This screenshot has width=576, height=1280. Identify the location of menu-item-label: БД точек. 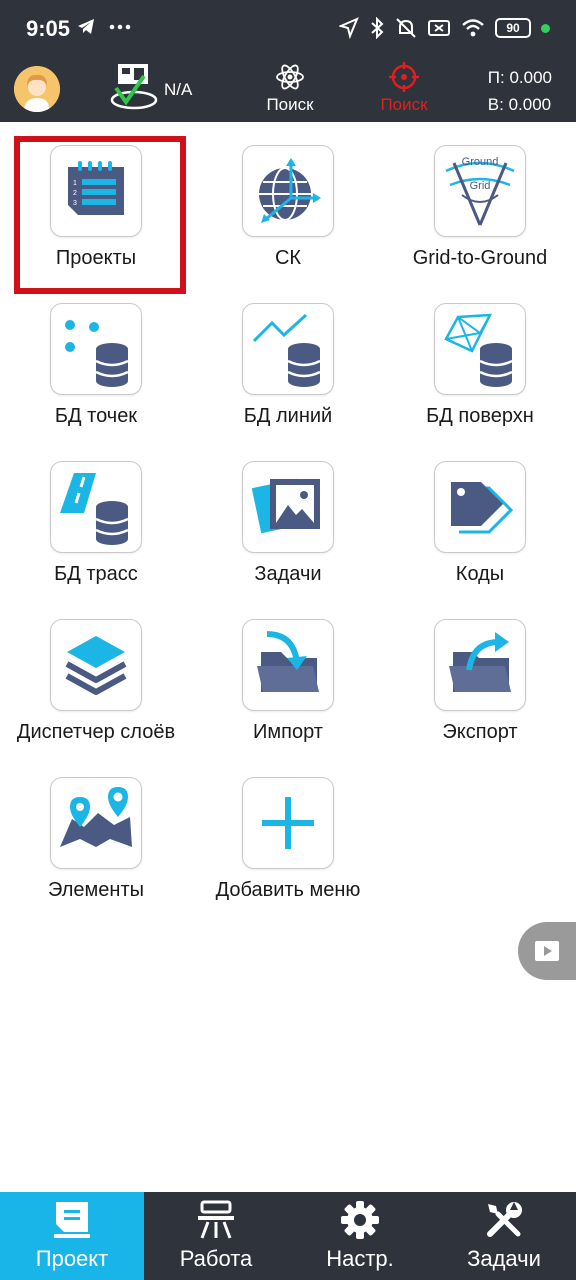
(96, 416).